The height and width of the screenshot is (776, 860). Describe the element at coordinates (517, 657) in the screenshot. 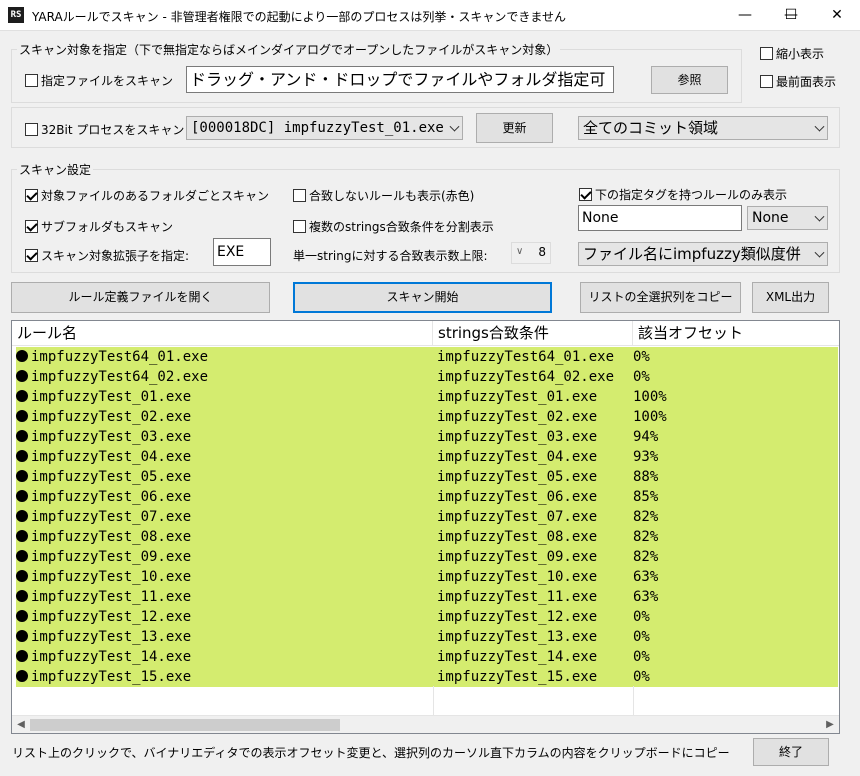

I see `strings-cell: impfuzzyTest_14.exe` at that location.